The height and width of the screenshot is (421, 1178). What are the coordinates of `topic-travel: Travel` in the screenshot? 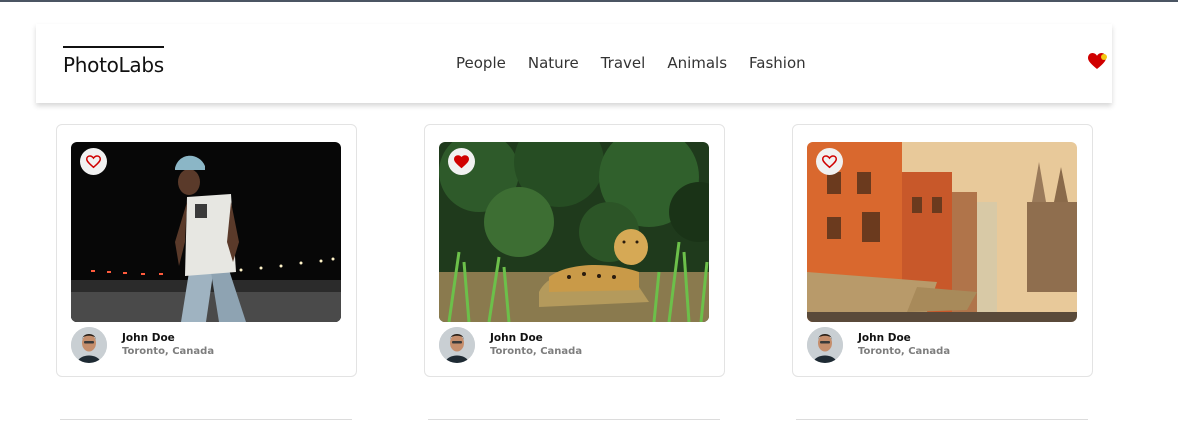 It's located at (623, 63).